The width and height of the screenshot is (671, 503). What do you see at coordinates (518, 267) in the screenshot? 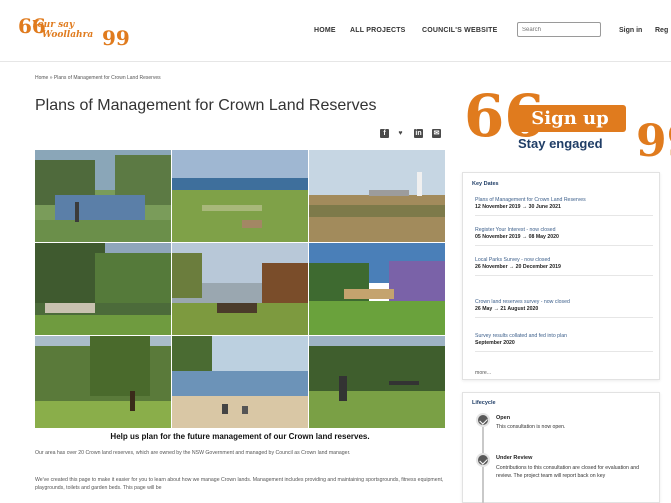
I see `key-date-range: 26 November → 20 December 2019` at bounding box center [518, 267].